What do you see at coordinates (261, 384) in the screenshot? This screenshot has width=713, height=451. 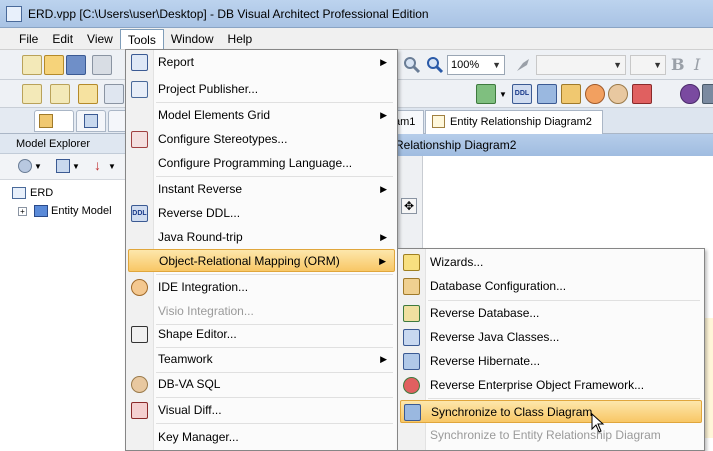 I see `menu-item-db-va-sql: DB-VA SQL` at bounding box center [261, 384].